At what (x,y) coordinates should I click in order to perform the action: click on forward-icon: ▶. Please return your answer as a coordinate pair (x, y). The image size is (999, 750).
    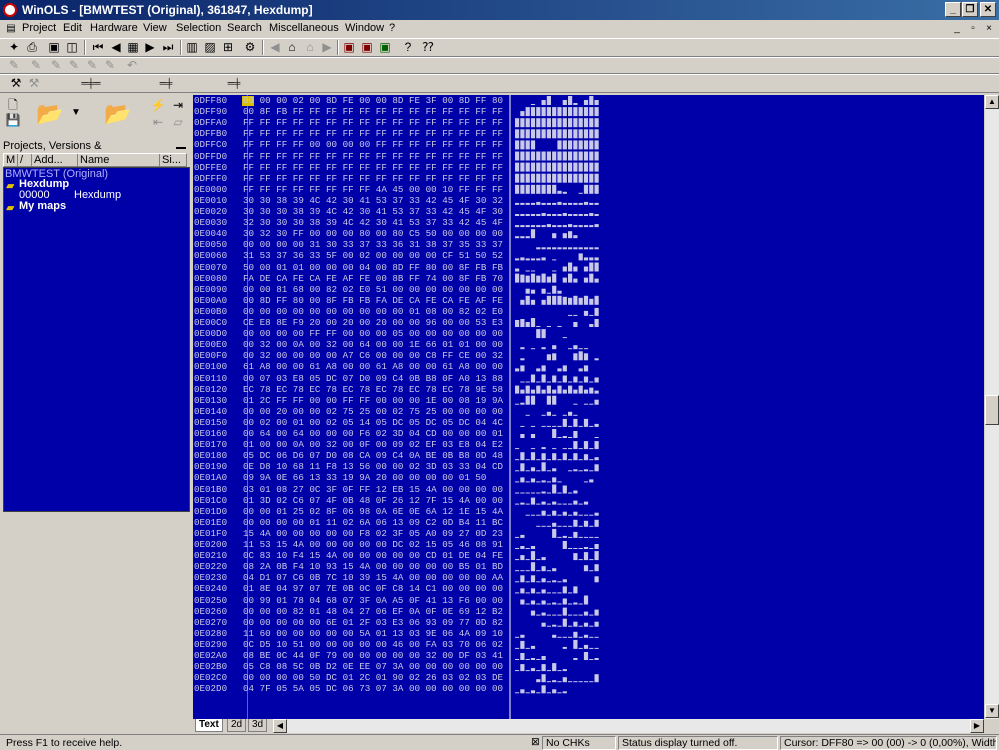
    Looking at the image, I should click on (327, 47).